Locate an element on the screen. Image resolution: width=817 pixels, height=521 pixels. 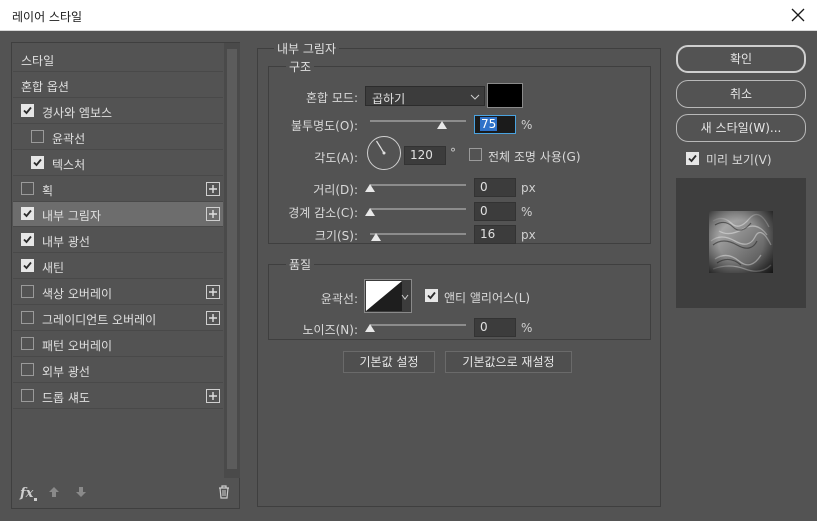
style-item: 내부 광선 is located at coordinates (118, 241).